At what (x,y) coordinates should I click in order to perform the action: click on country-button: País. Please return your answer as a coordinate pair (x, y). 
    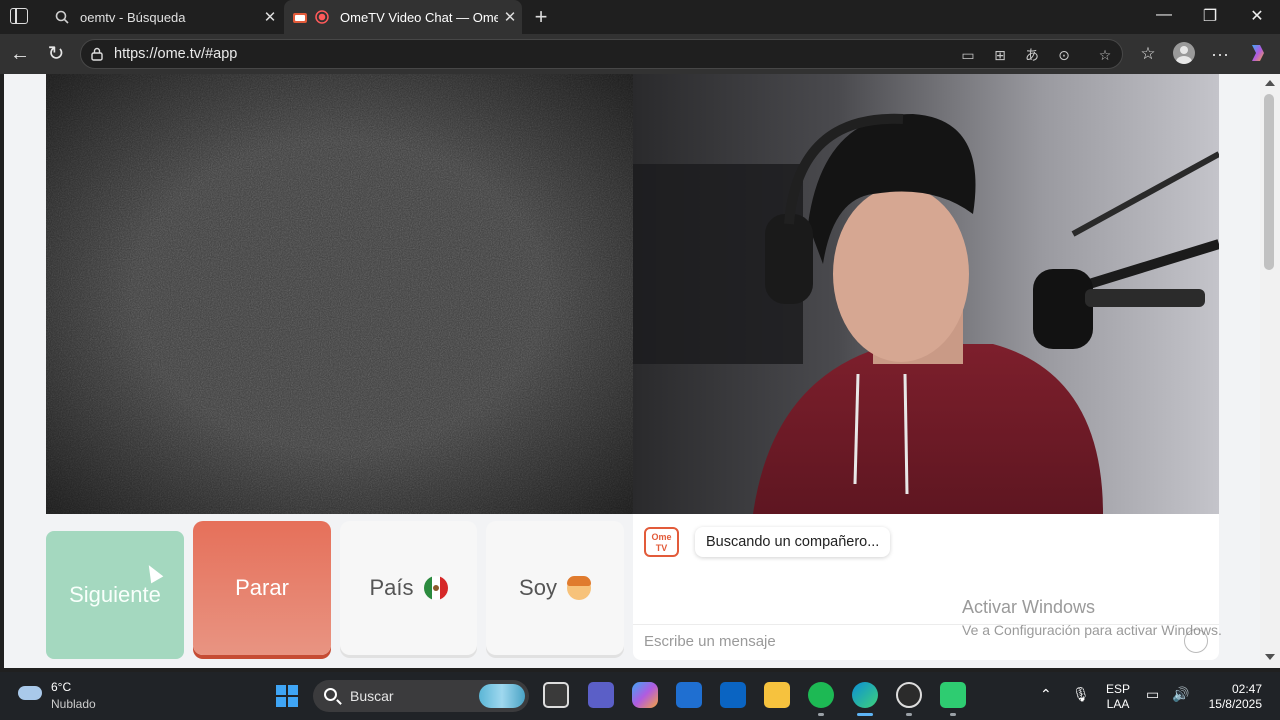
    Looking at the image, I should click on (408, 588).